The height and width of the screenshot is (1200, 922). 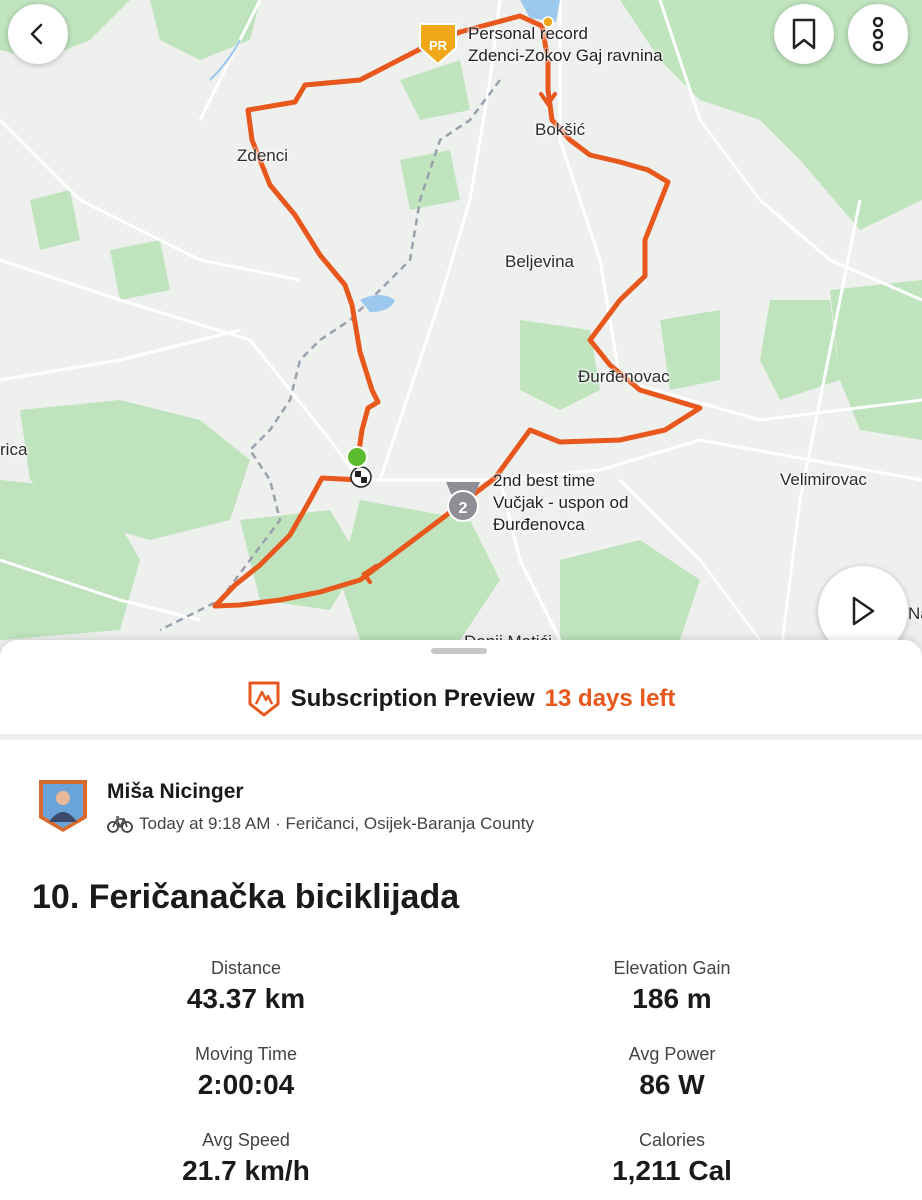 What do you see at coordinates (63, 806) in the screenshot?
I see `athlete-avatar` at bounding box center [63, 806].